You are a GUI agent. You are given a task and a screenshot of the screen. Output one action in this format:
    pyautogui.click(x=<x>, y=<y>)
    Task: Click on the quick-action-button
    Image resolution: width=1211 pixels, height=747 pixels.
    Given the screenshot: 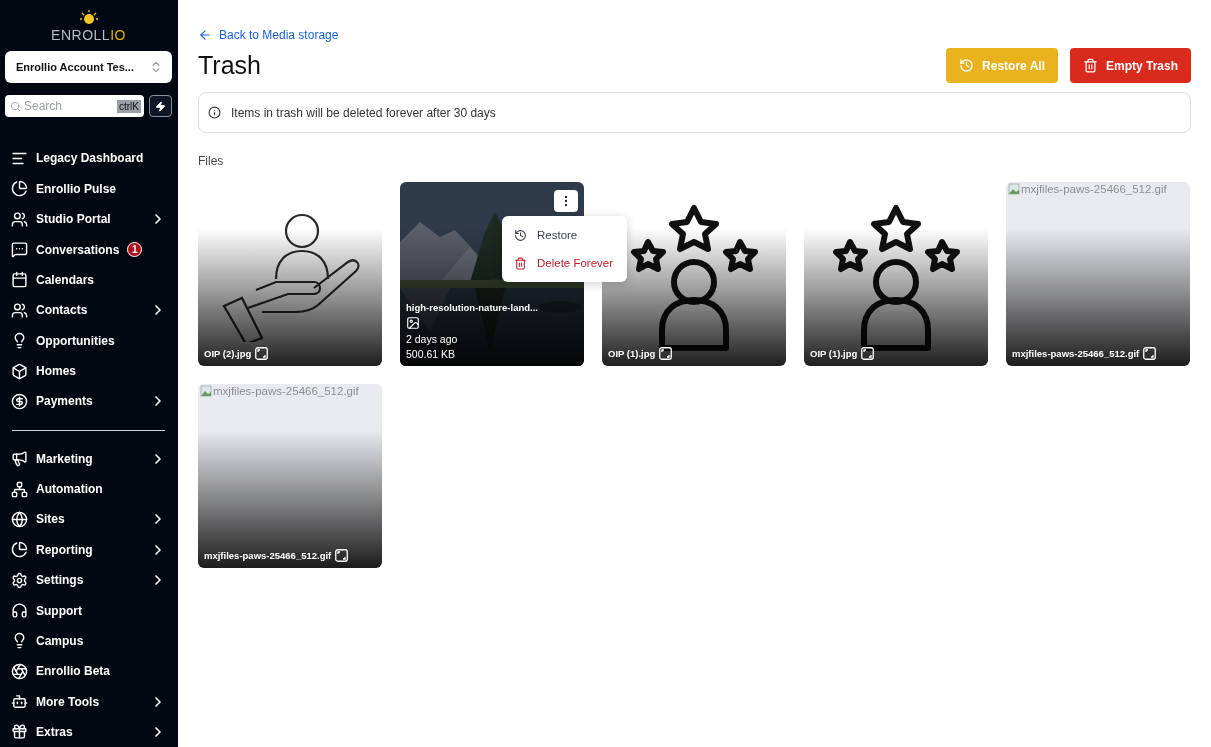 What is the action you would take?
    pyautogui.click(x=160, y=106)
    